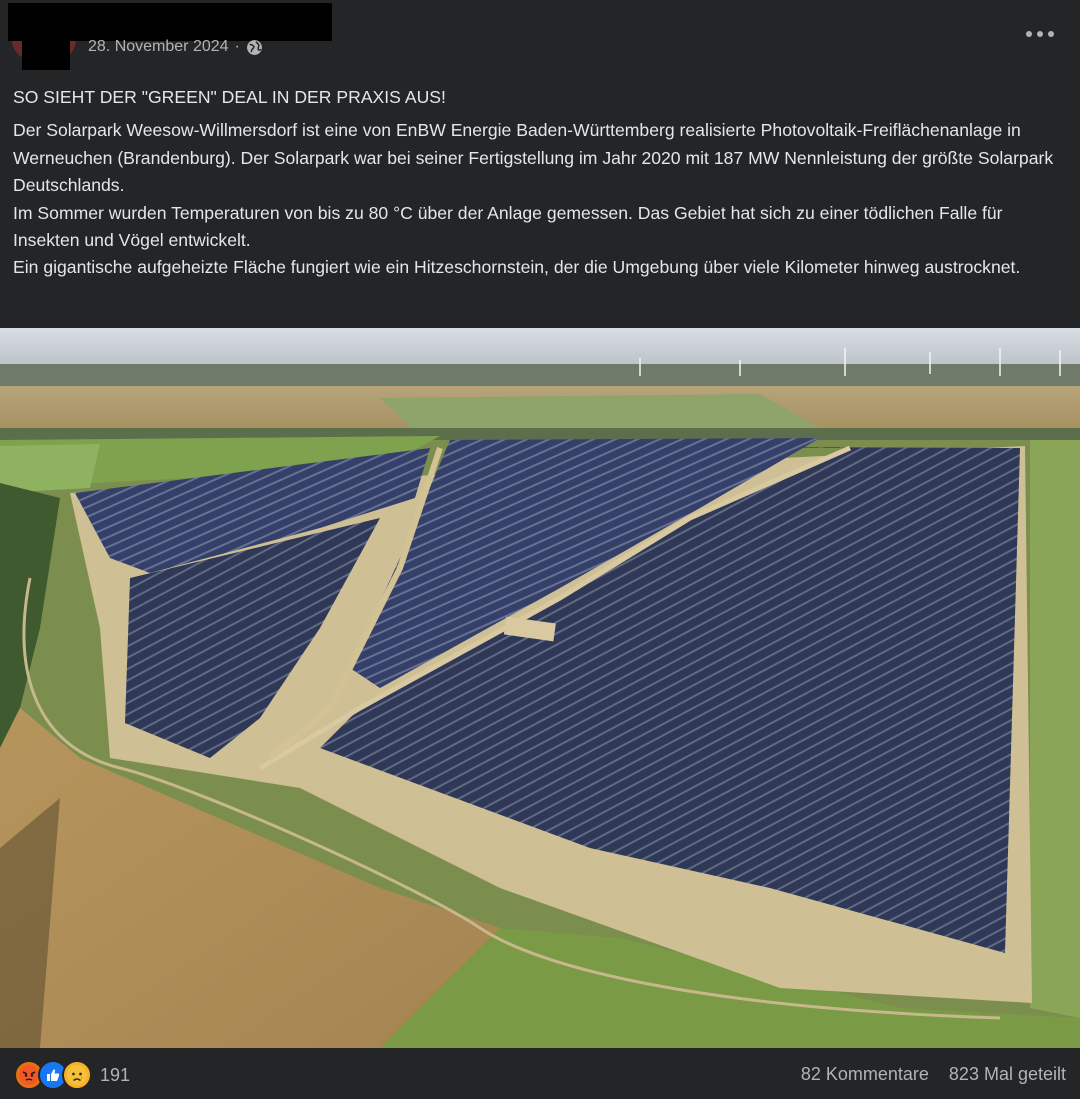 The width and height of the screenshot is (1080, 1099). I want to click on shares-count: 823 Mal geteilt, so click(1007, 1074).